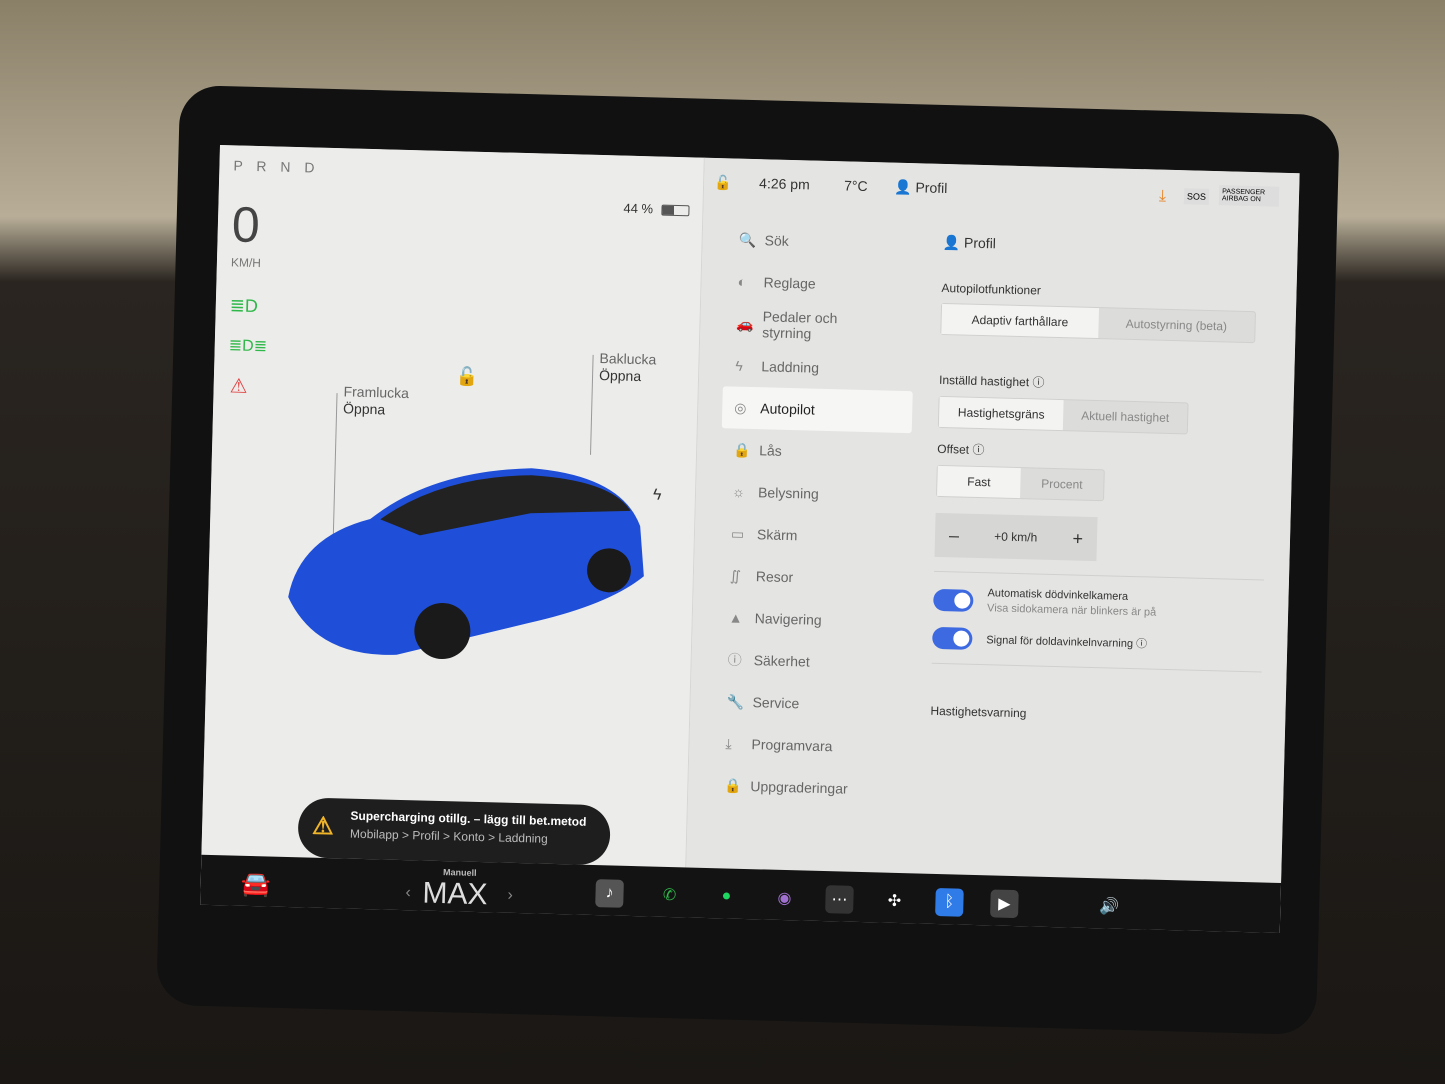  Describe the element at coordinates (723, 182) in the screenshot. I see `lock-status-icon: 🔓` at that location.